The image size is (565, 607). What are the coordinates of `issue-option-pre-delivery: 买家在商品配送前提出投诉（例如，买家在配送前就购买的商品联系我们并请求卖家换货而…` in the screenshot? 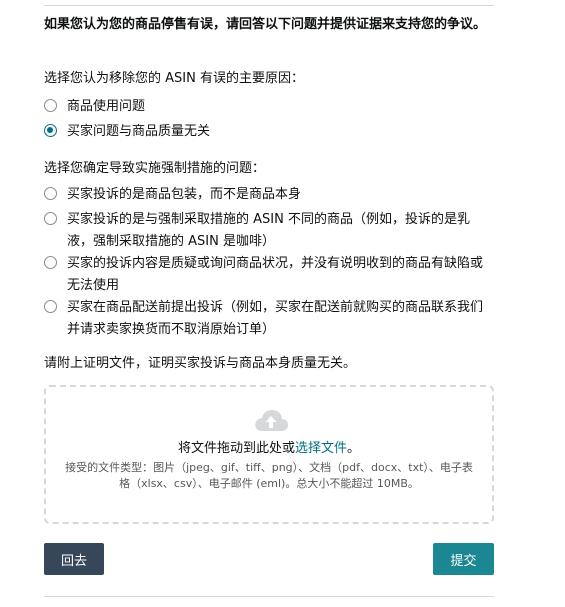 It's located at (269, 319).